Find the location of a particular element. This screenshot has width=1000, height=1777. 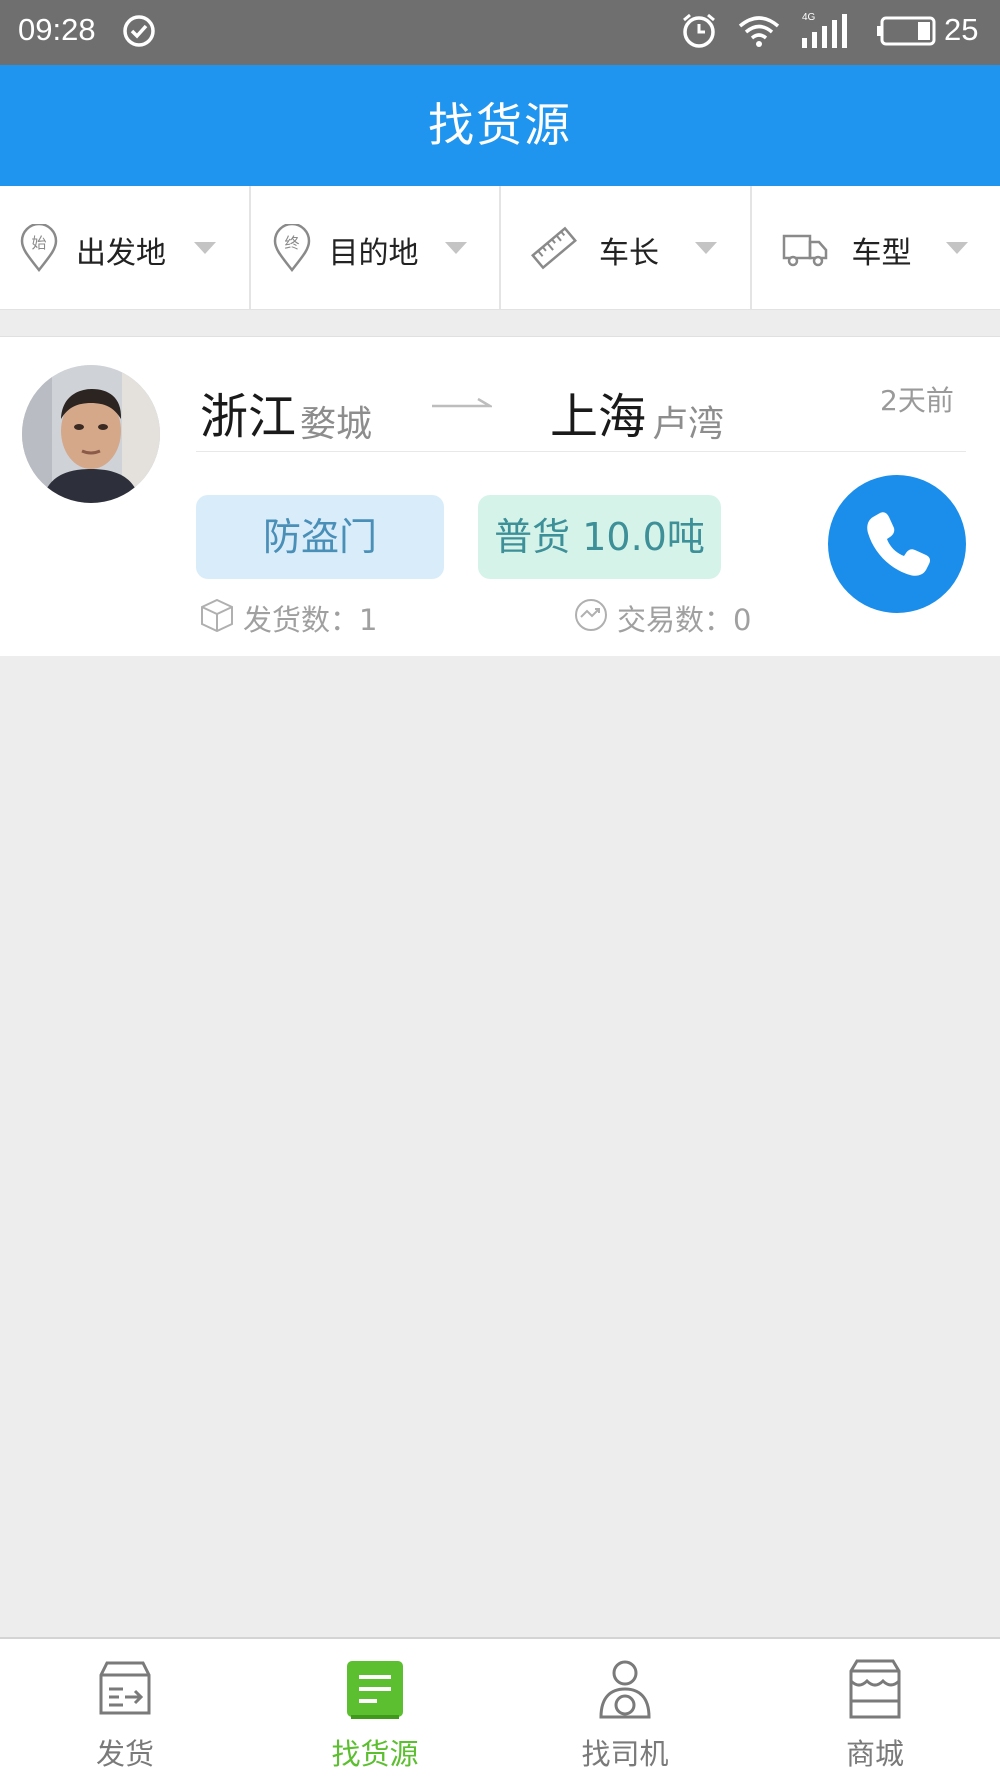

cargo-name-tag: 防盗门 is located at coordinates (320, 537).